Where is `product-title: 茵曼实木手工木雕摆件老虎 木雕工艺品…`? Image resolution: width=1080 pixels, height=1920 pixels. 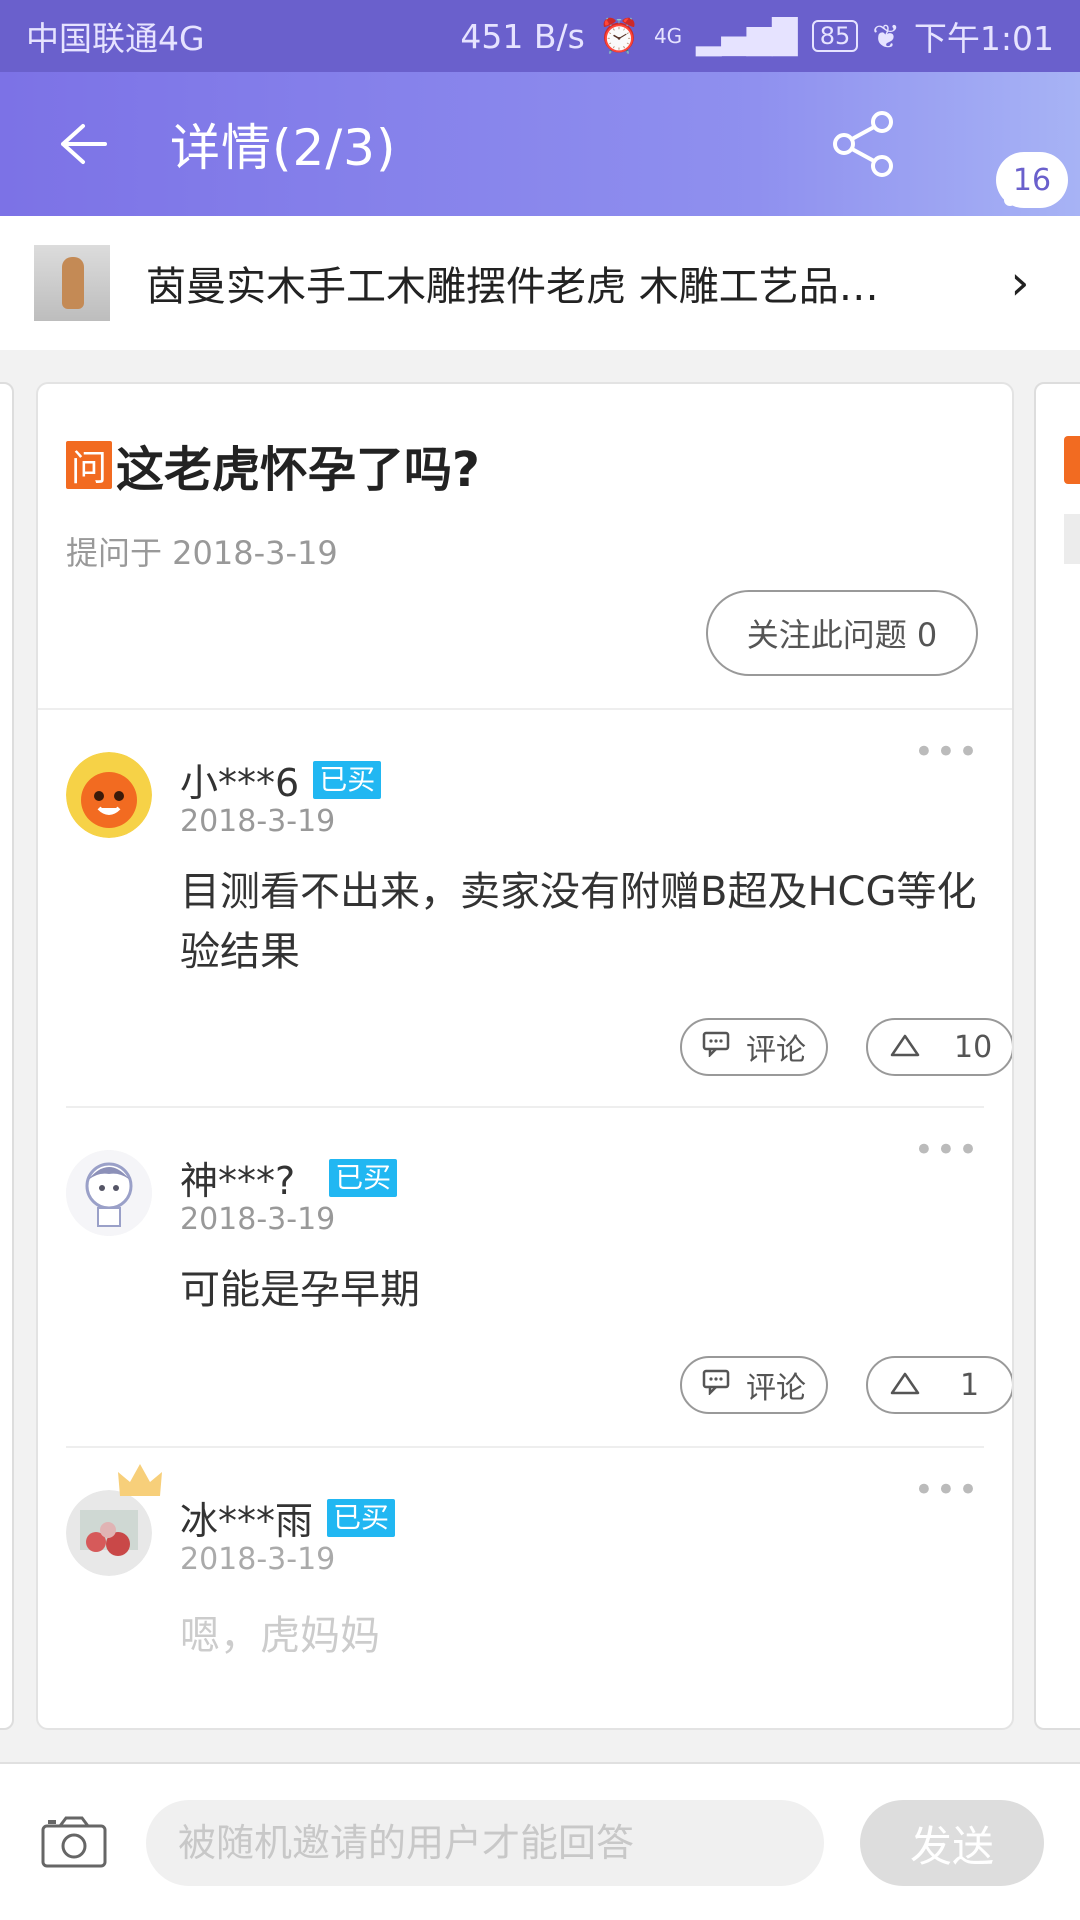
product-title: 茵曼实木手工木雕摆件老虎 木雕工艺品… is located at coordinates (512, 287).